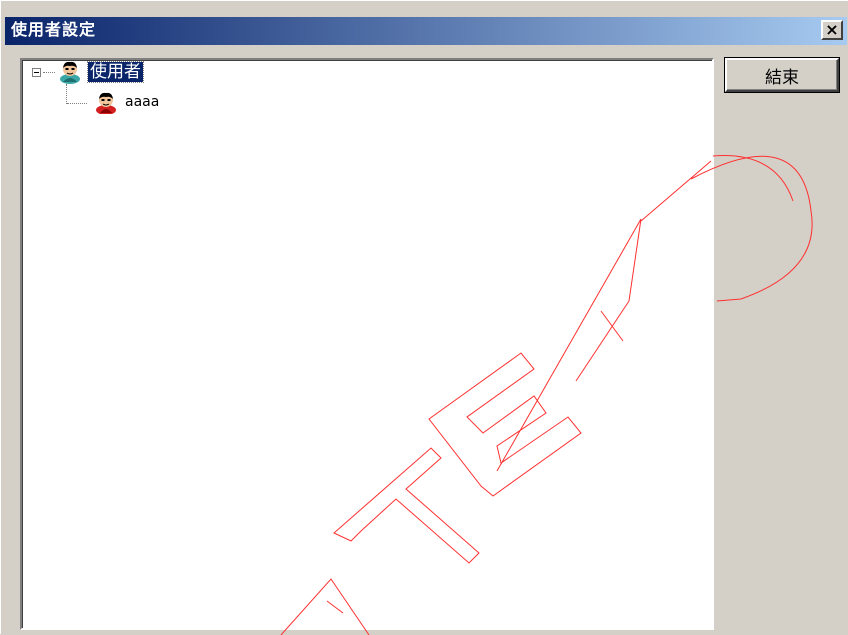  What do you see at coordinates (782, 75) in the screenshot?
I see `end-button: 結束` at bounding box center [782, 75].